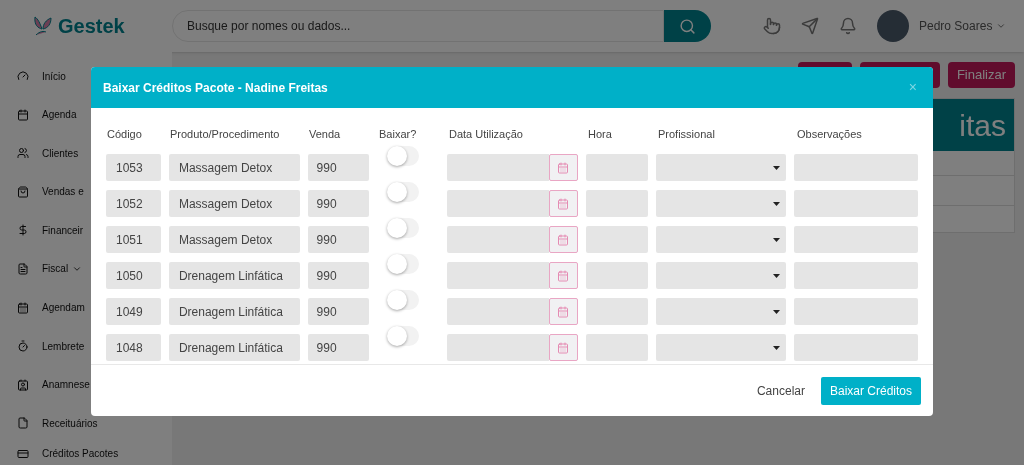 This screenshot has width=1024, height=465. Describe the element at coordinates (982, 125) in the screenshot. I see `card-title: itas` at that location.